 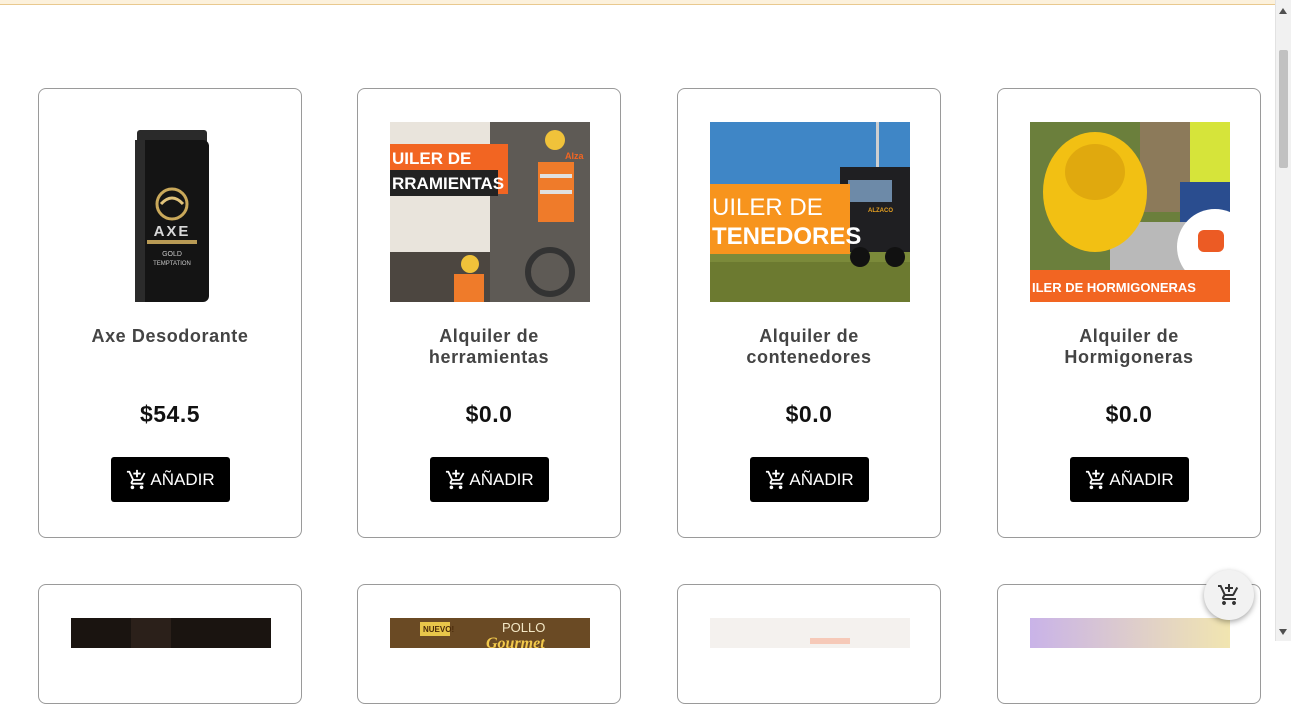 What do you see at coordinates (1283, 632) in the screenshot?
I see `scroll-down-arrow-icon` at bounding box center [1283, 632].